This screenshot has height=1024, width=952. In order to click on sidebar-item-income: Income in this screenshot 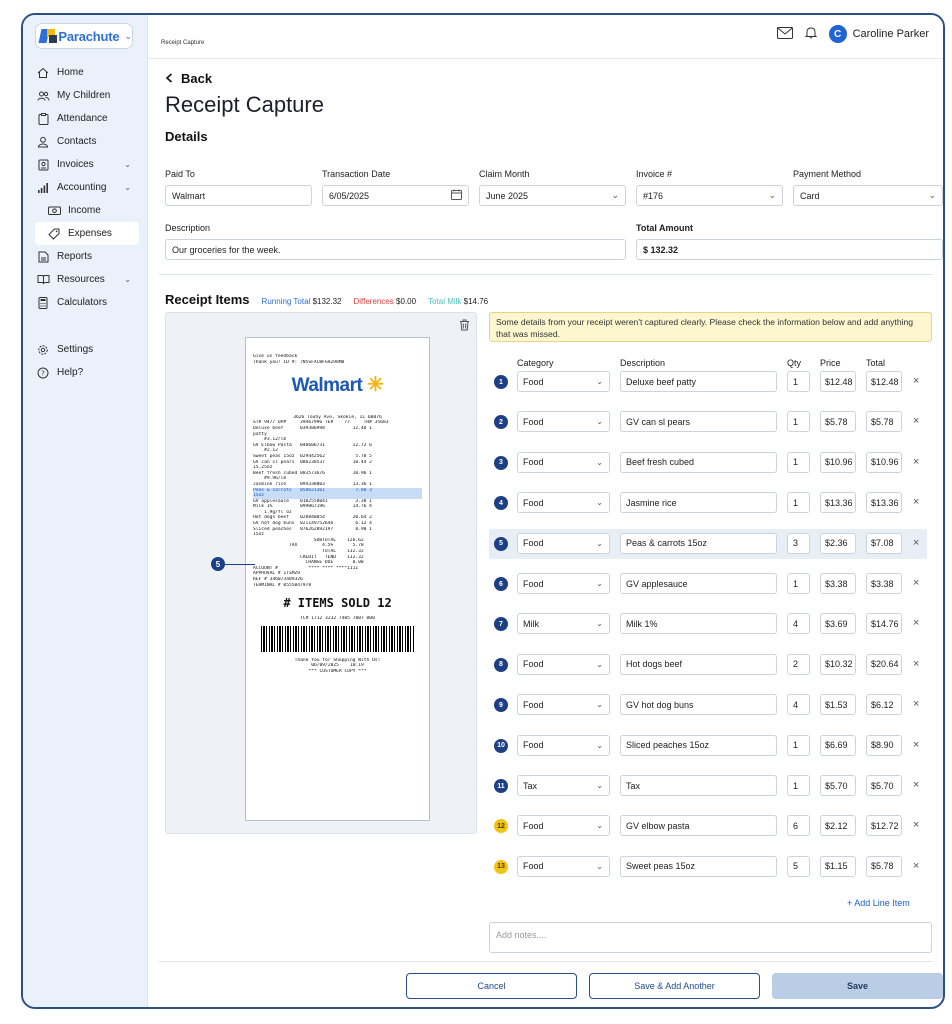, I will do `click(85, 210)`.